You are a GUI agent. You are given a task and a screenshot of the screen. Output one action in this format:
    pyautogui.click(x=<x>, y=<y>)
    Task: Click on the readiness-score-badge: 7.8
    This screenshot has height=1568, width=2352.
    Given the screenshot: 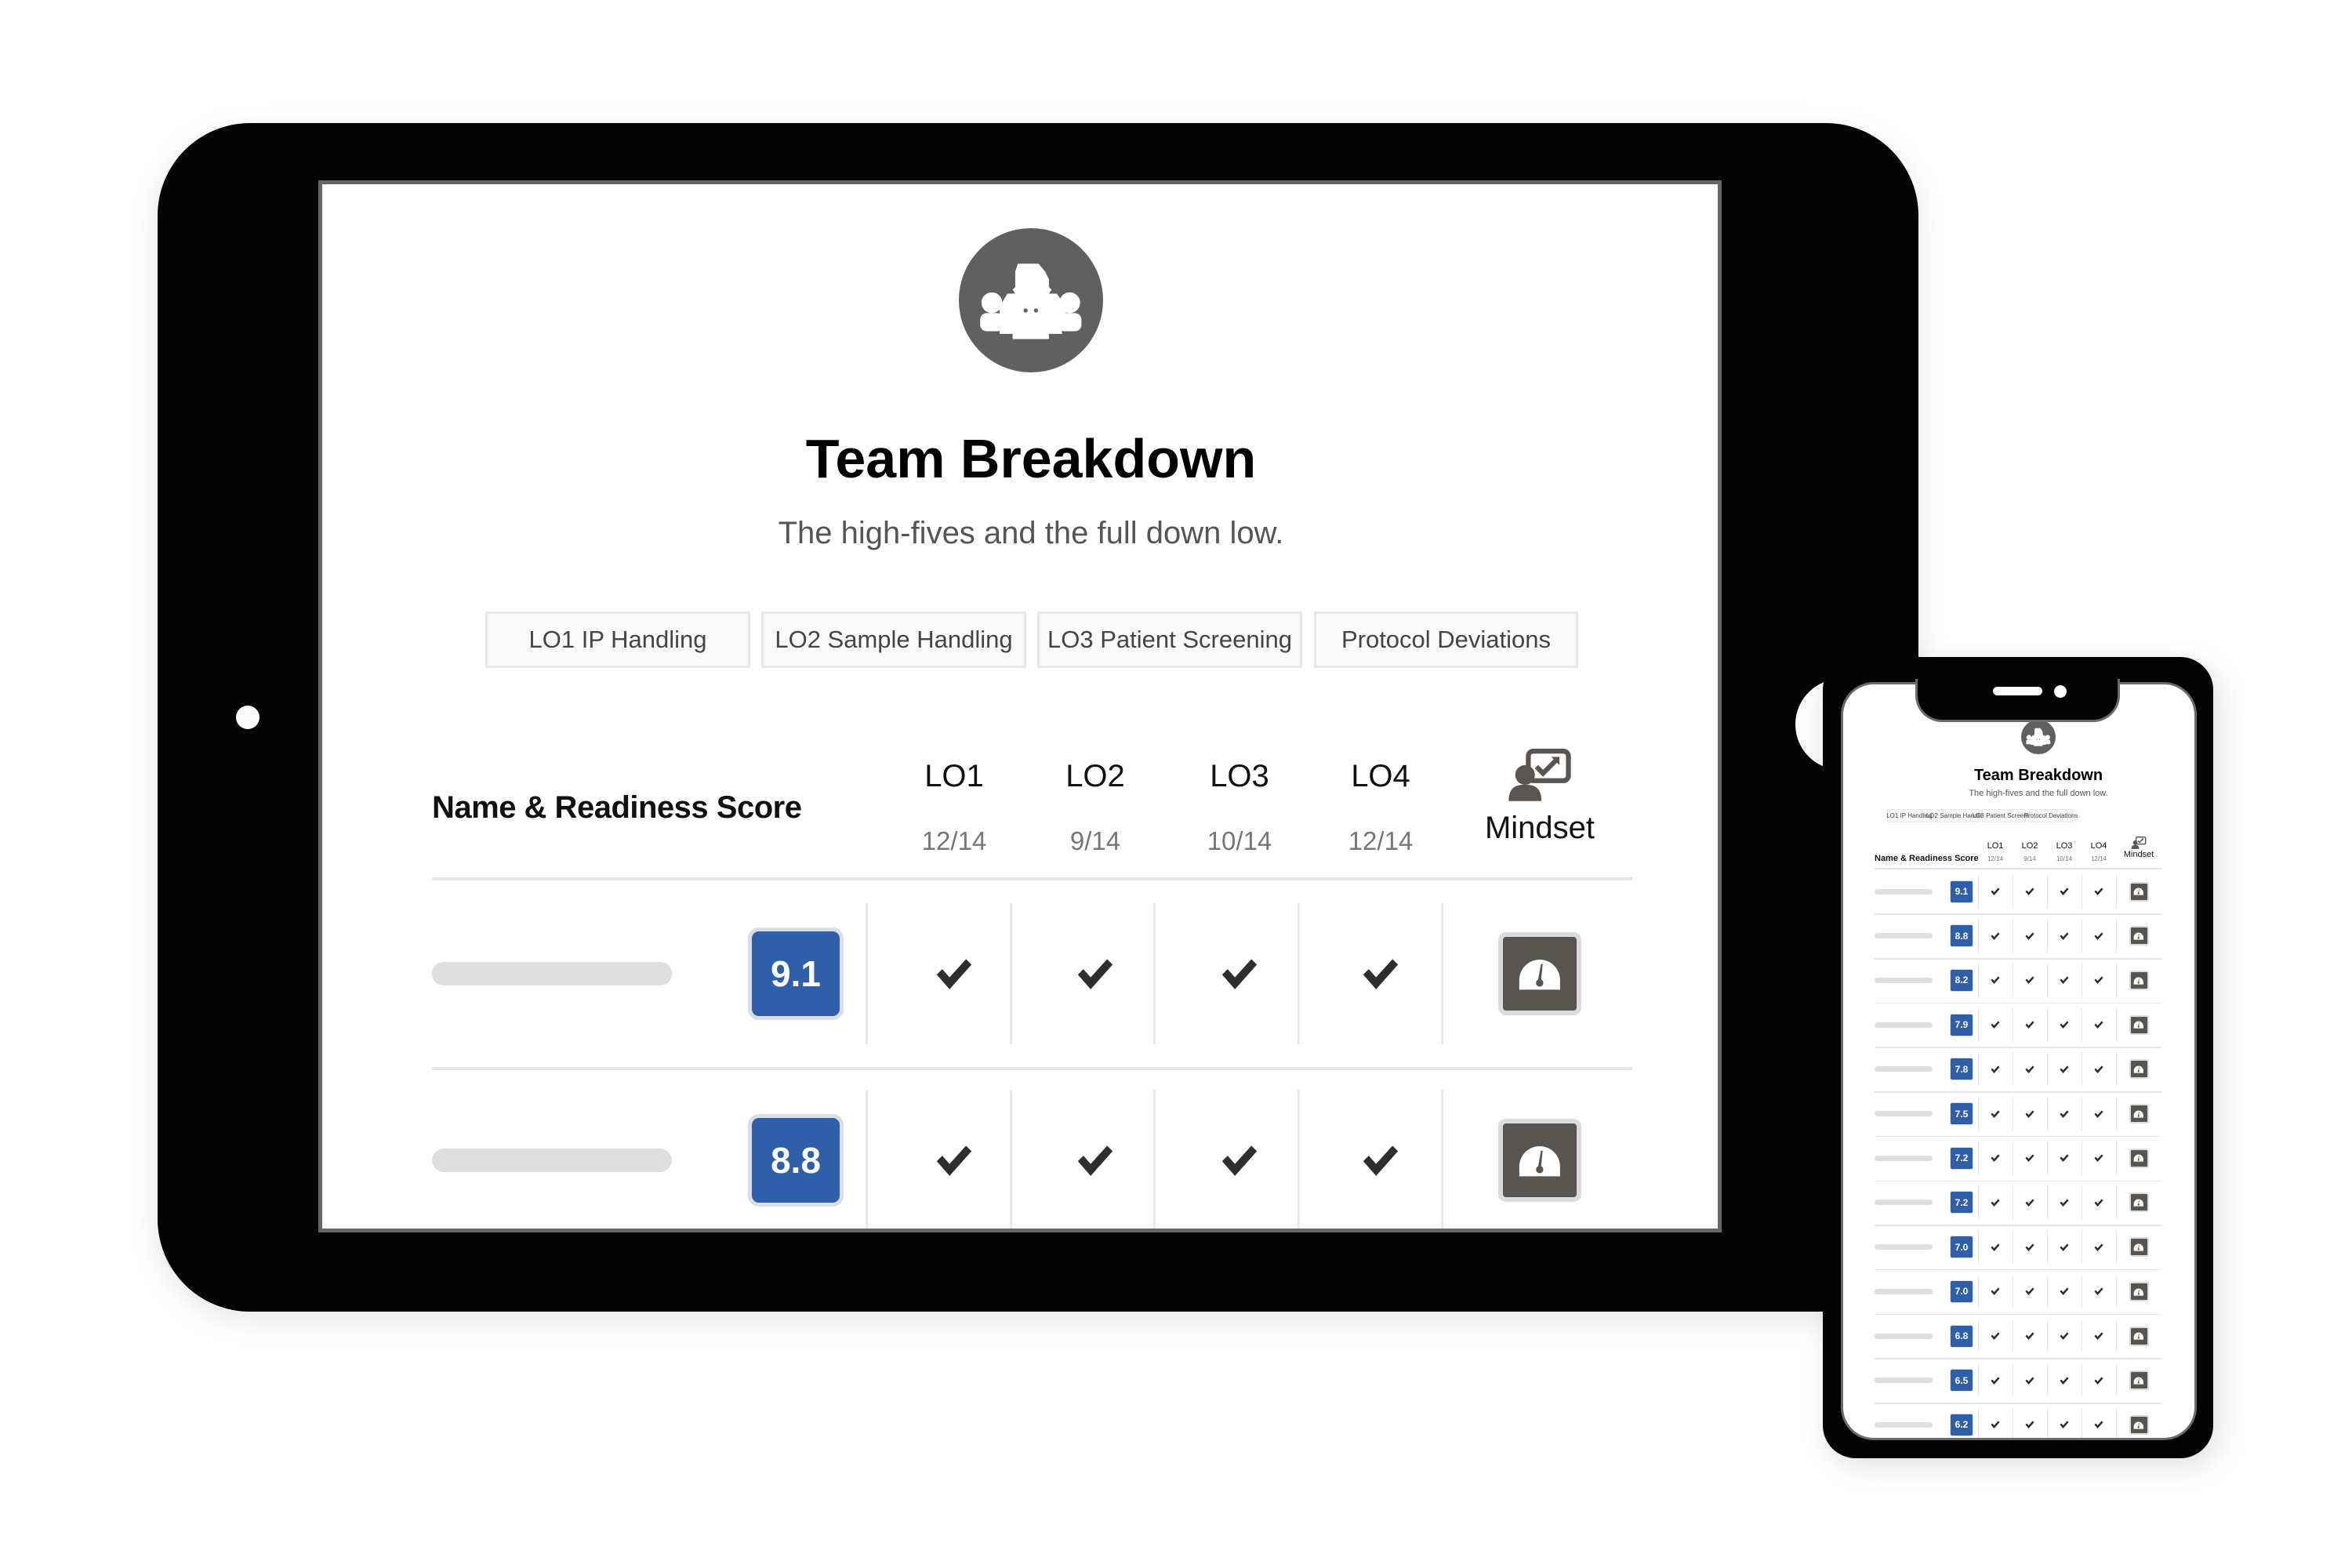 What is the action you would take?
    pyautogui.click(x=1961, y=1069)
    